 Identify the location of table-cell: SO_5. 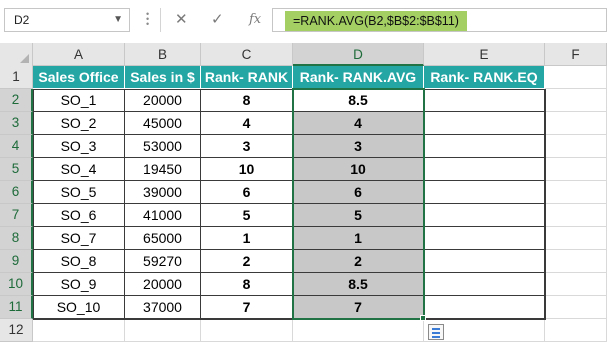
(79, 192).